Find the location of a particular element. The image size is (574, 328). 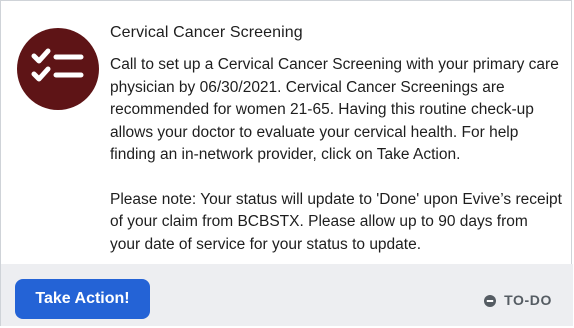

take-action-button: Take Action! is located at coordinates (82, 299).